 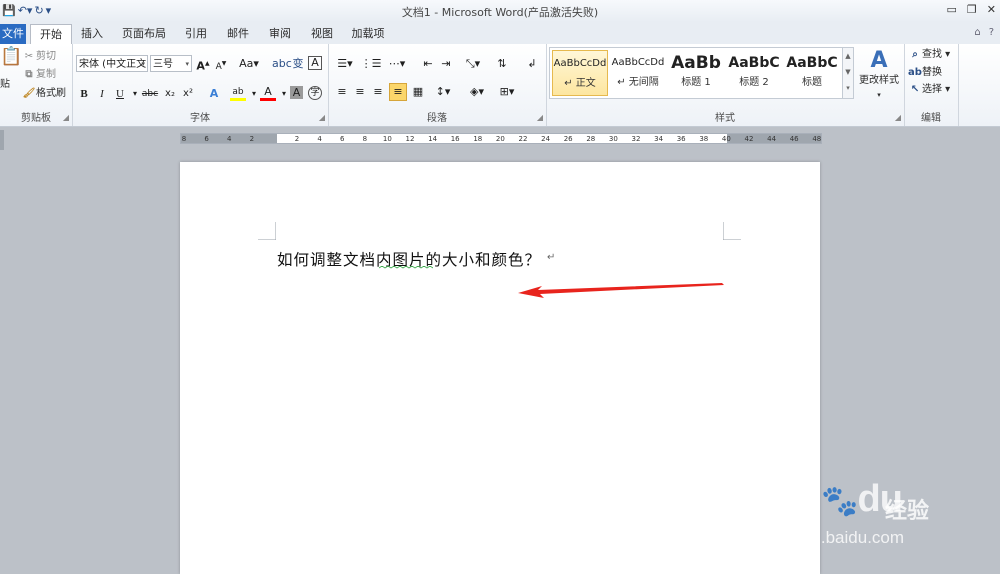 I want to click on copy-button: ⧉ 复制, so click(x=39, y=75).